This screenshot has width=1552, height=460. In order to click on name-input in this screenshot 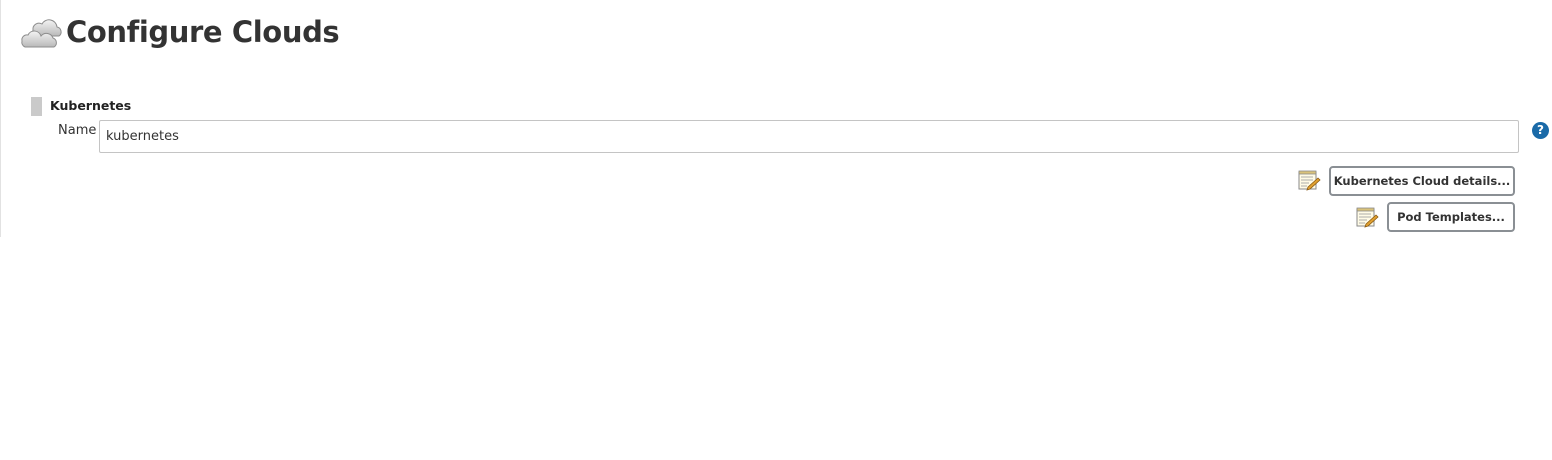, I will do `click(809, 136)`.